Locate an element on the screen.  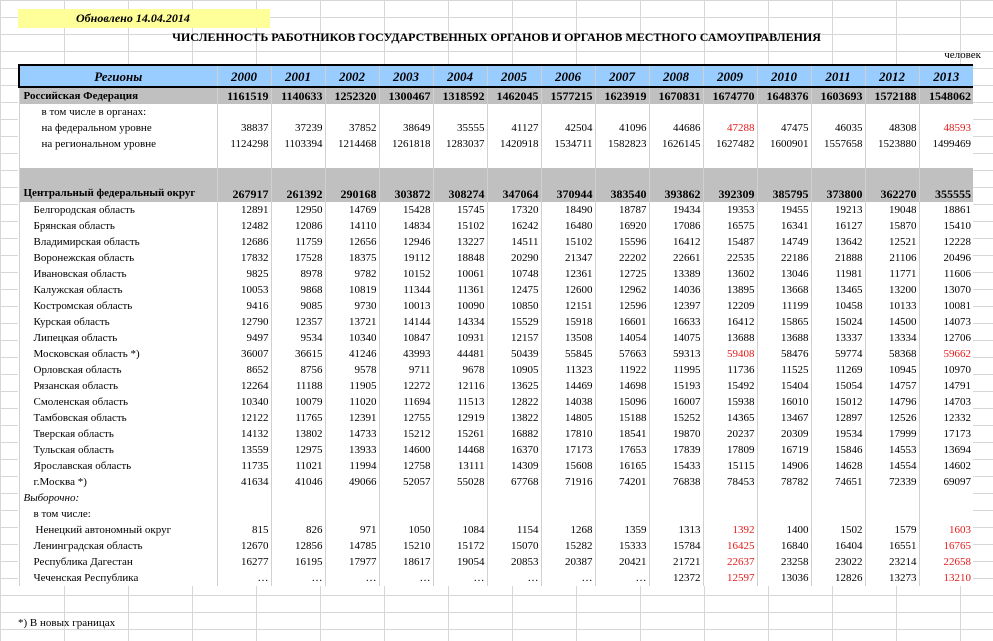
data-cell: 13337 is located at coordinates (837, 338).